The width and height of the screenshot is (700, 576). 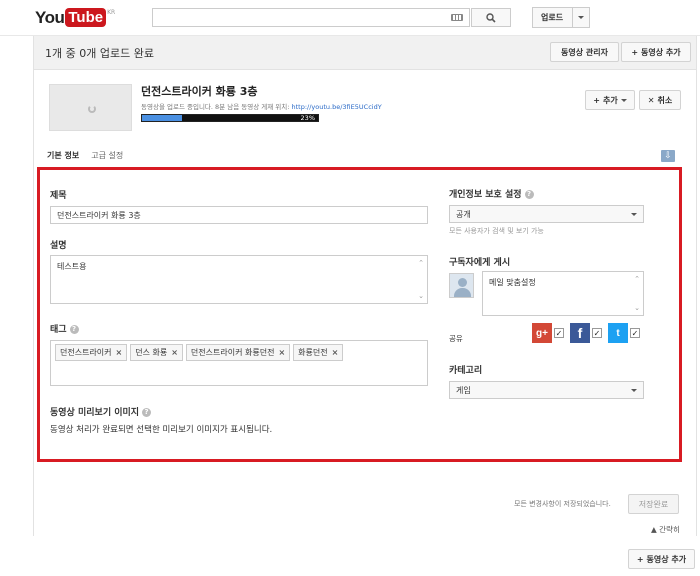 I want to click on category-label: 카테고리, so click(x=466, y=371).